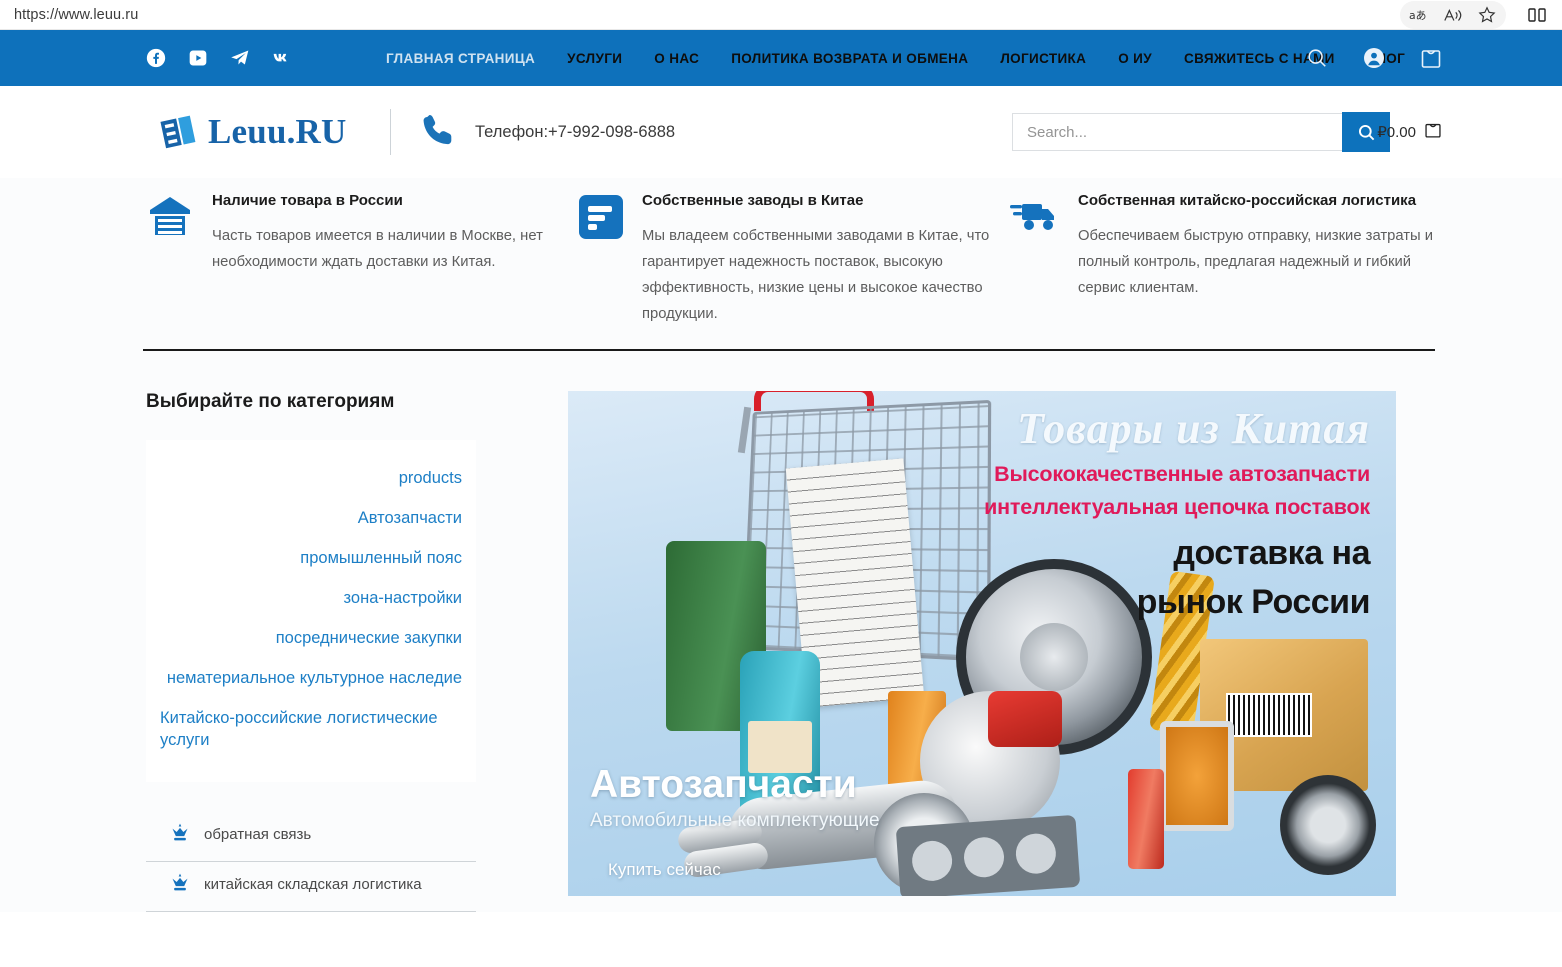 The image size is (1562, 967). I want to click on delivery-truck-icon, so click(1035, 216).